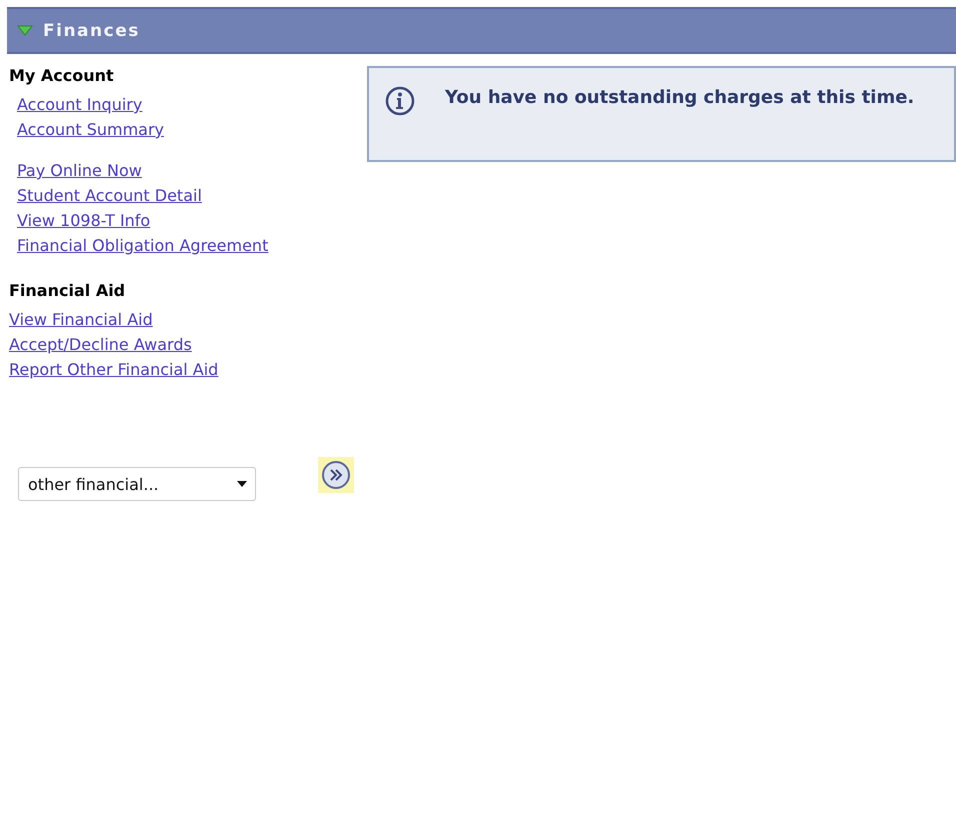  I want to click on info-icon, so click(400, 101).